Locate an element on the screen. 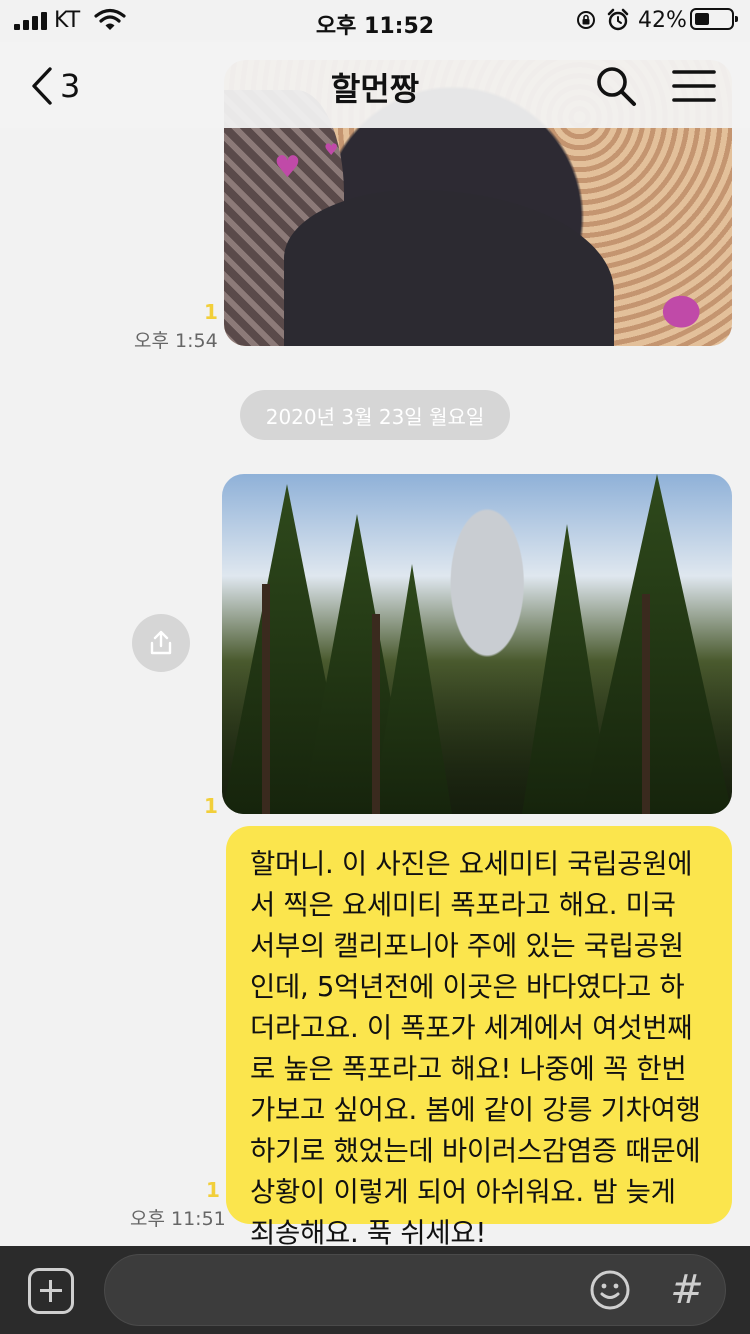 The image size is (750, 1334). share-button is located at coordinates (161, 643).